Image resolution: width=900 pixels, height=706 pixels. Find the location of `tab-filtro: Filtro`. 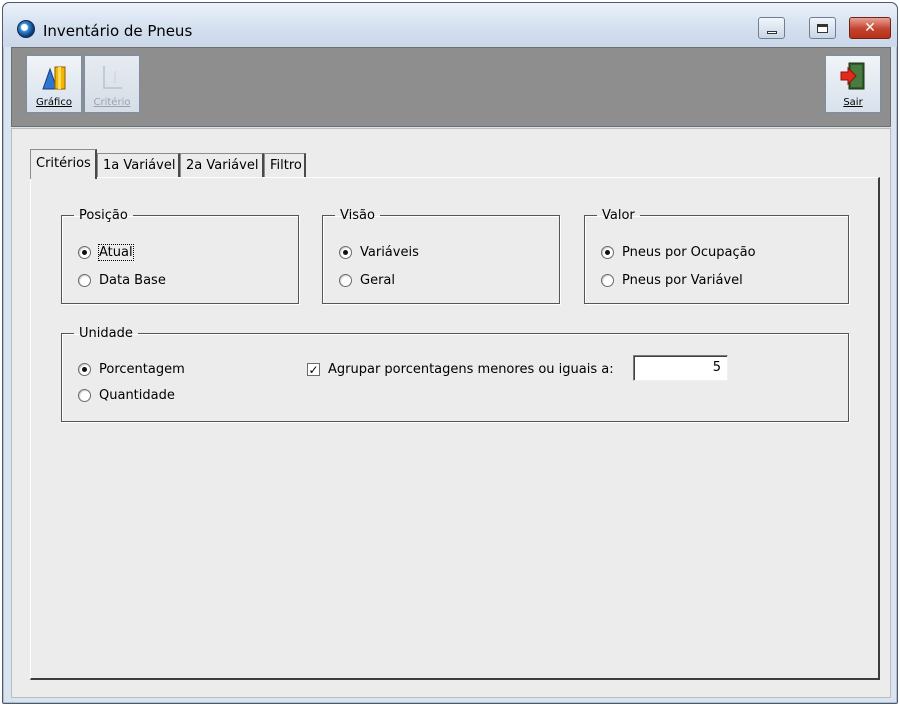

tab-filtro: Filtro is located at coordinates (285, 165).